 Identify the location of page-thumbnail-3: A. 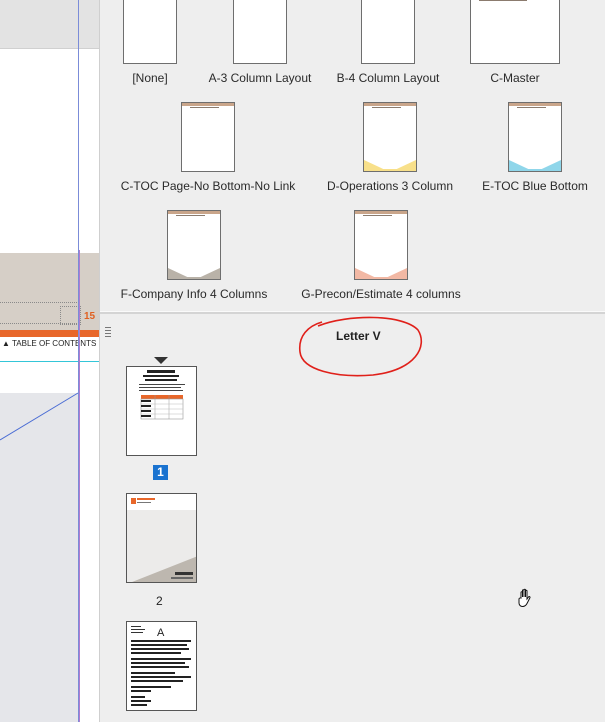
(161, 666).